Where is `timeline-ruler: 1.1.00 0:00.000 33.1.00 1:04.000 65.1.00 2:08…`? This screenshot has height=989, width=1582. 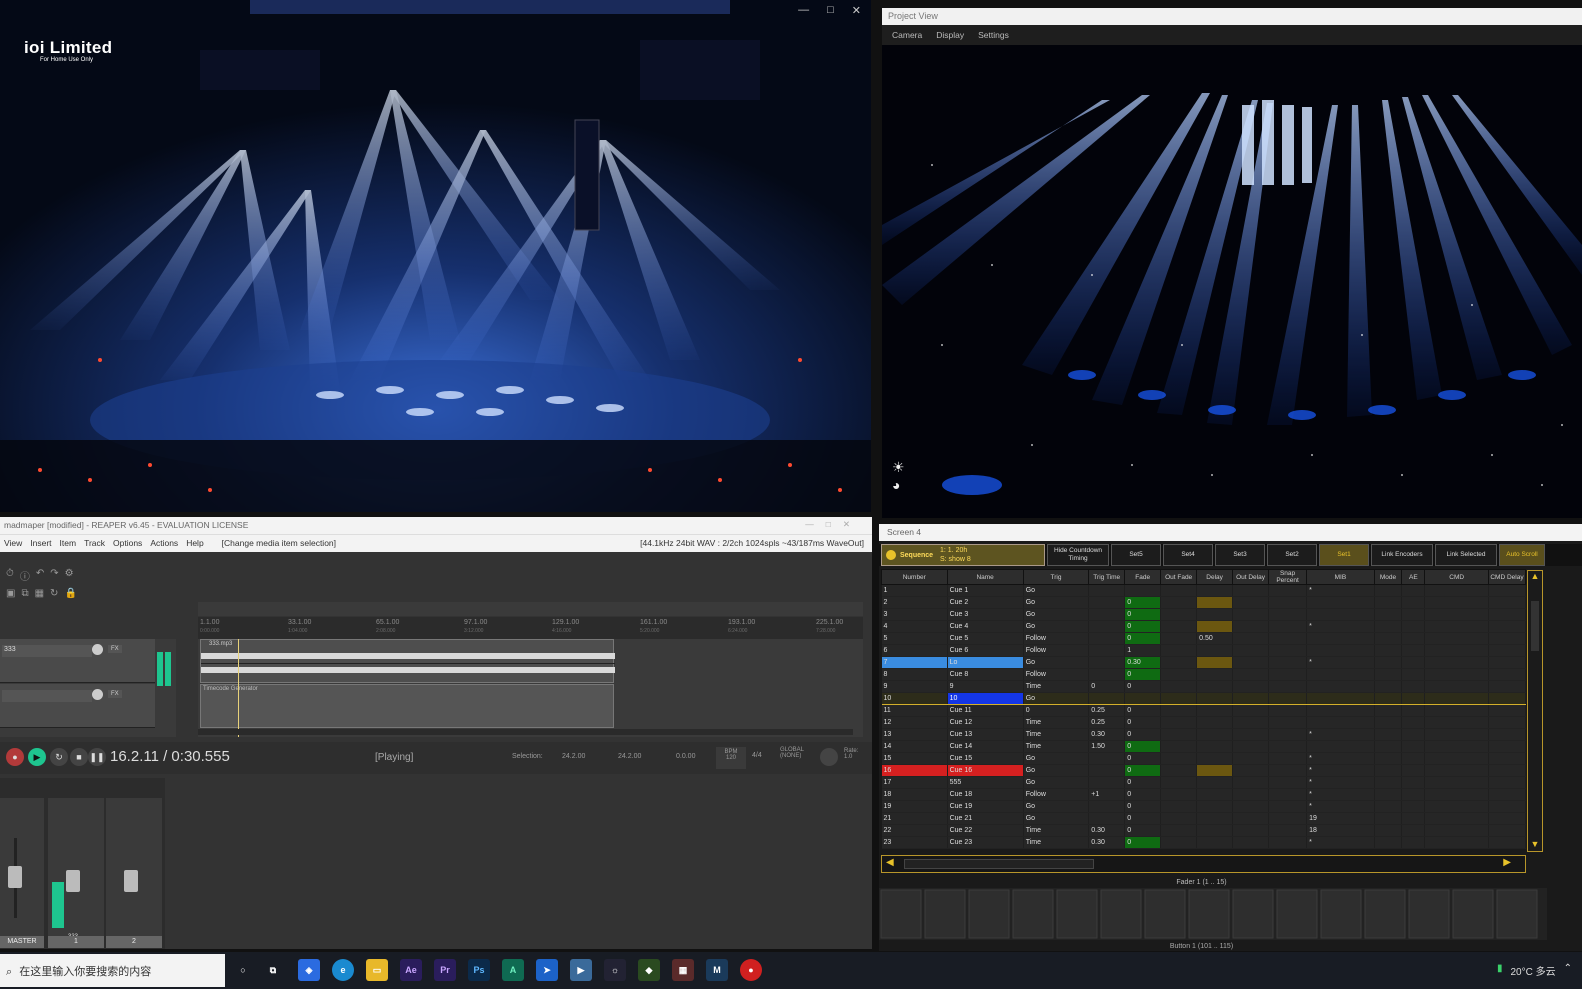 timeline-ruler: 1.1.00 0:00.000 33.1.00 1:04.000 65.1.00 2:08… is located at coordinates (530, 628).